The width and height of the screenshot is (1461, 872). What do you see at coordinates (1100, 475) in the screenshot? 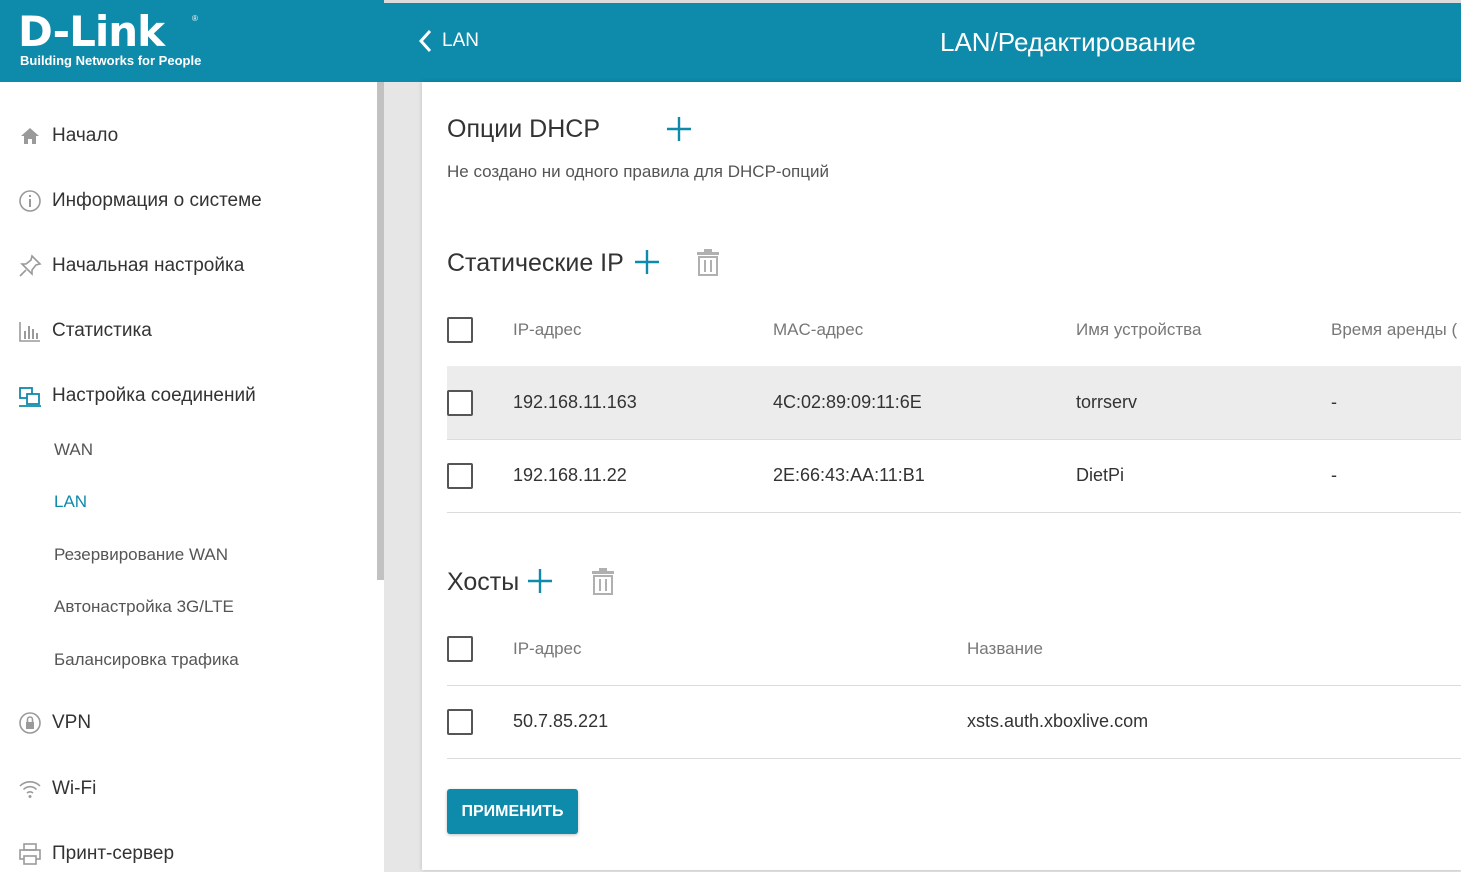
I see `cell-device-name: DietPi` at bounding box center [1100, 475].